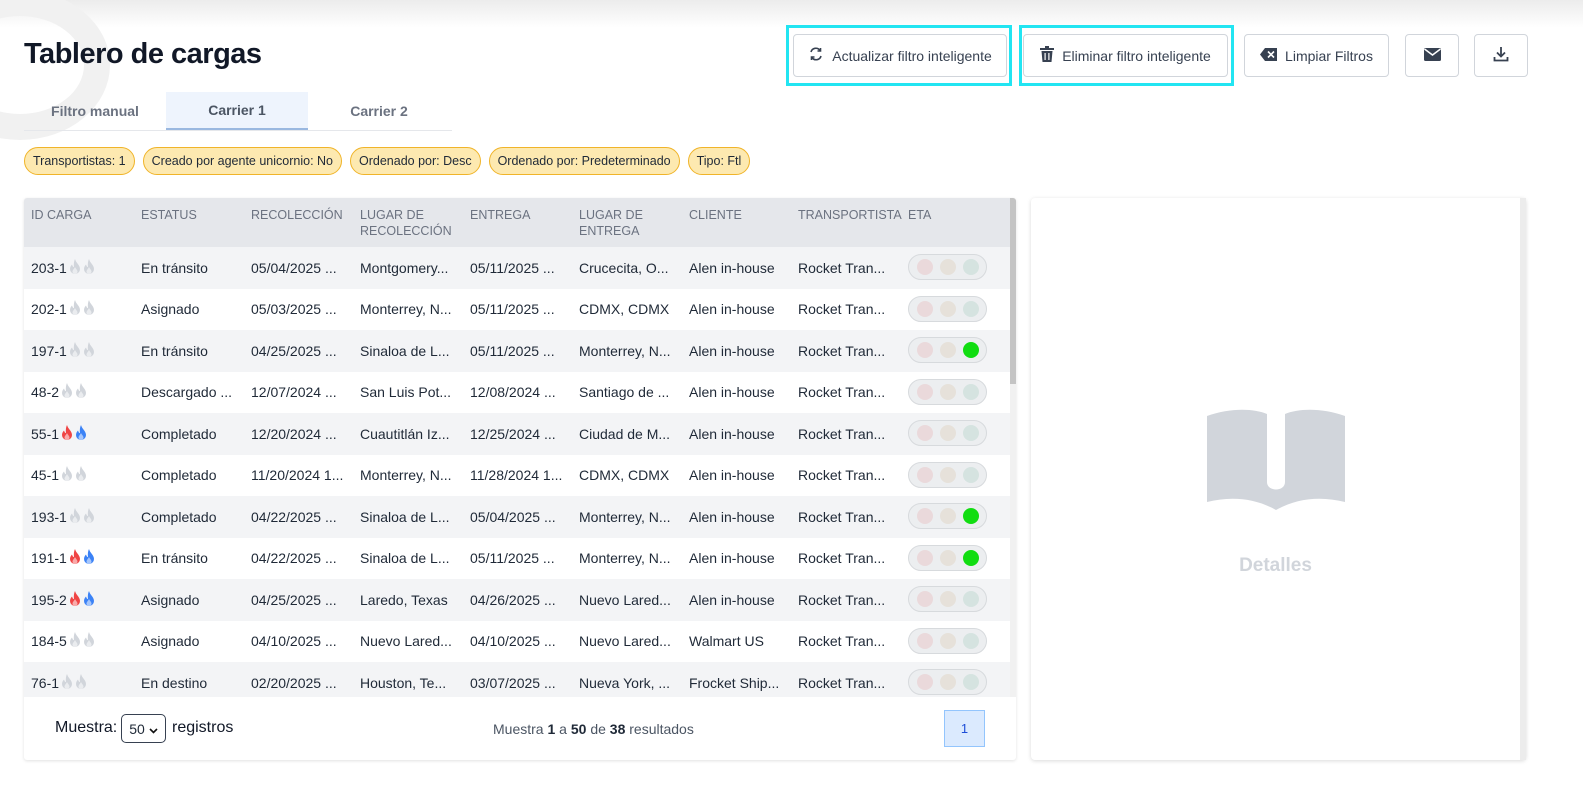 The height and width of the screenshot is (795, 1583). Describe the element at coordinates (408, 223) in the screenshot. I see `column-header: LUGAR DE RECOLECCIÓN` at that location.